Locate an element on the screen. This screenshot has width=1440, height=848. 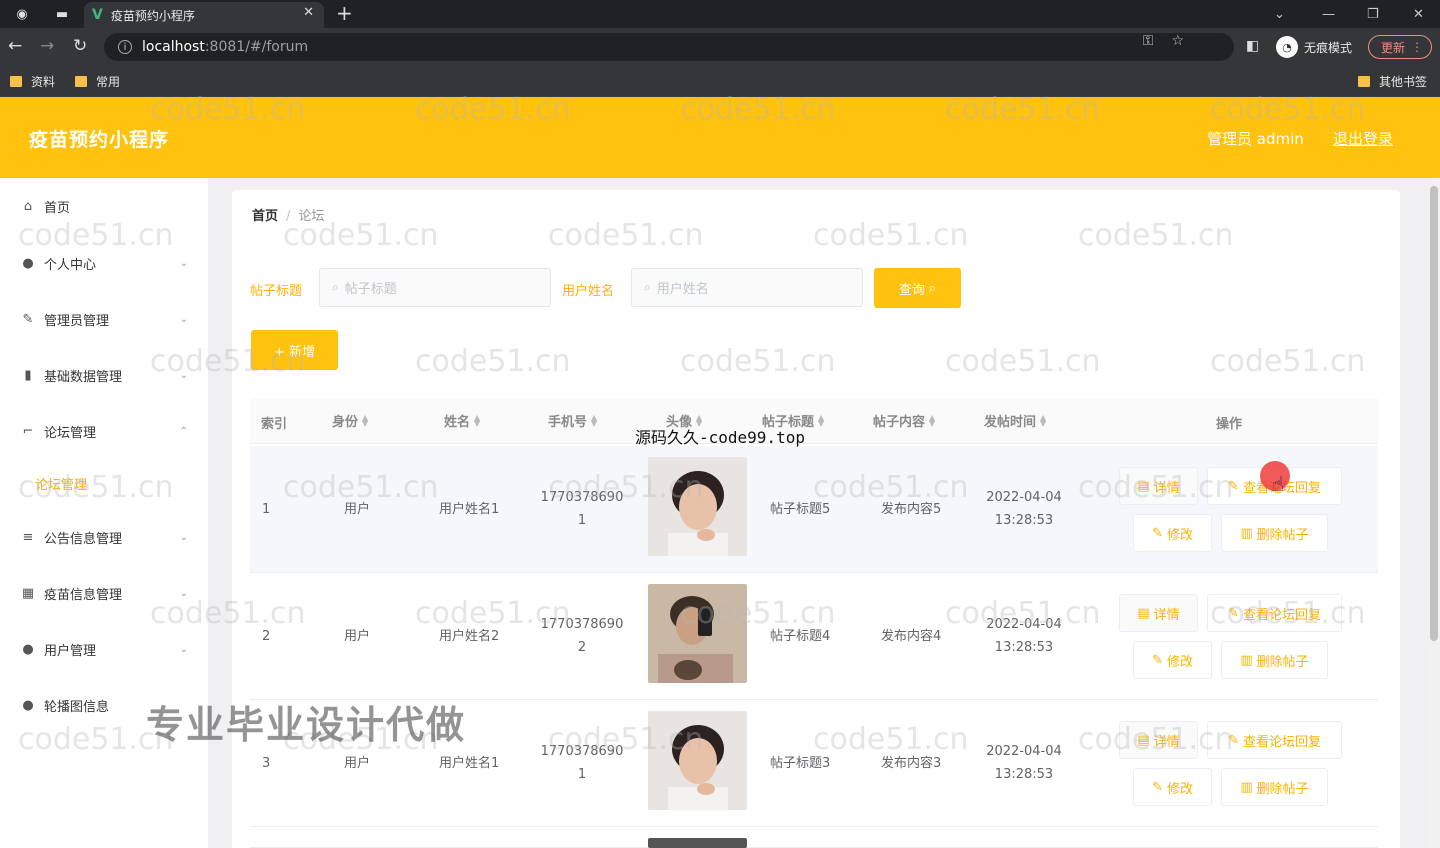
sidebar-item-users: ● 用户管理 ⌄ is located at coordinates (104, 649).